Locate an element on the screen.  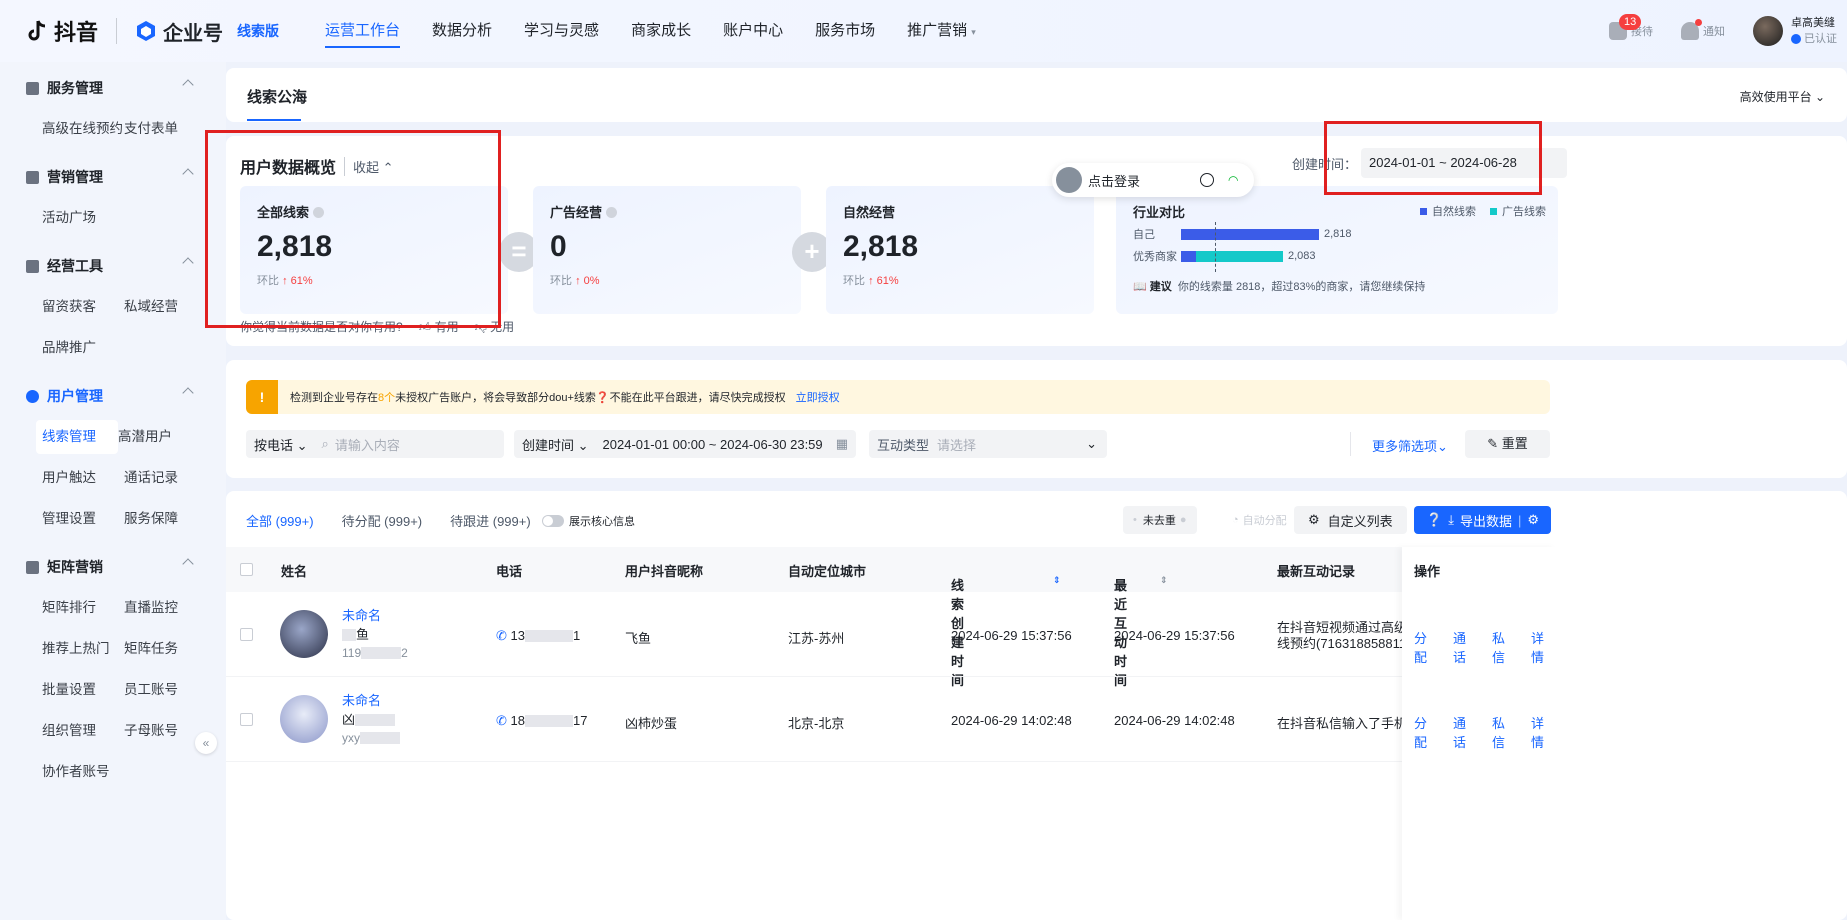
sidebar-collapse-button: « is located at coordinates (206, 743).